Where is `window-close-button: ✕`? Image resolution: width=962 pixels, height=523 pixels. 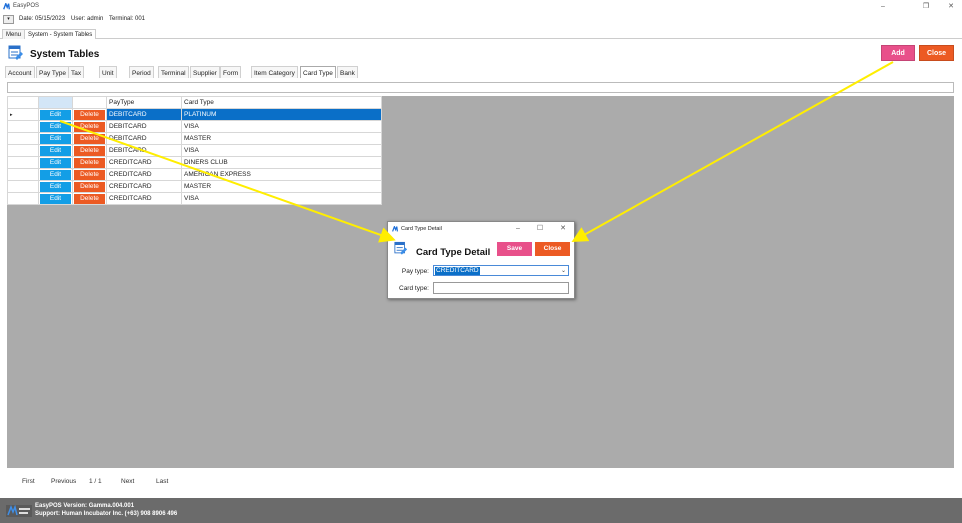 window-close-button: ✕ is located at coordinates (951, 6).